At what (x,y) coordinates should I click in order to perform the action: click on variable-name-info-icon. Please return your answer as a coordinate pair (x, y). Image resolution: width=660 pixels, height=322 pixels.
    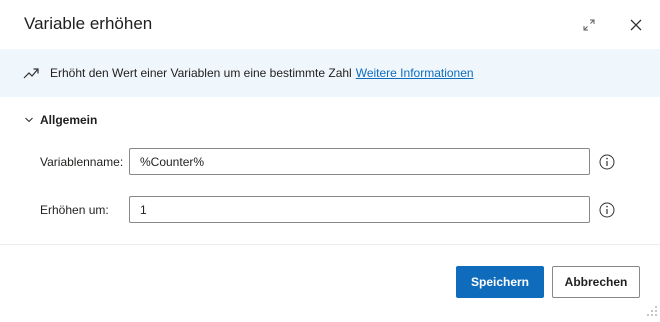
    Looking at the image, I should click on (607, 162).